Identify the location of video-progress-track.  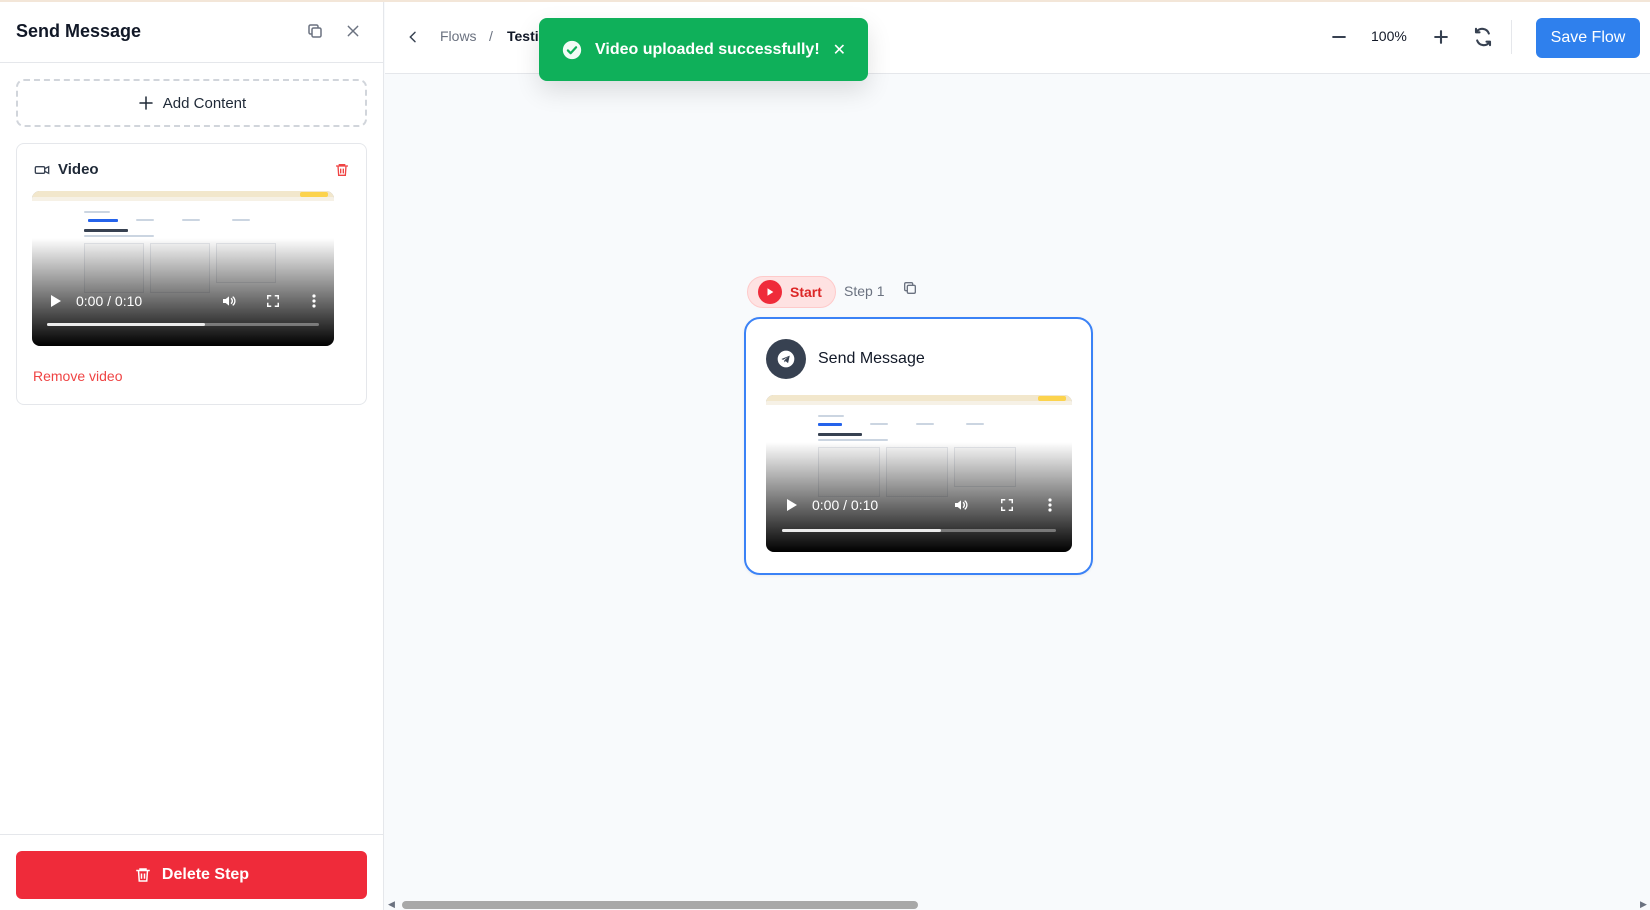
(183, 324).